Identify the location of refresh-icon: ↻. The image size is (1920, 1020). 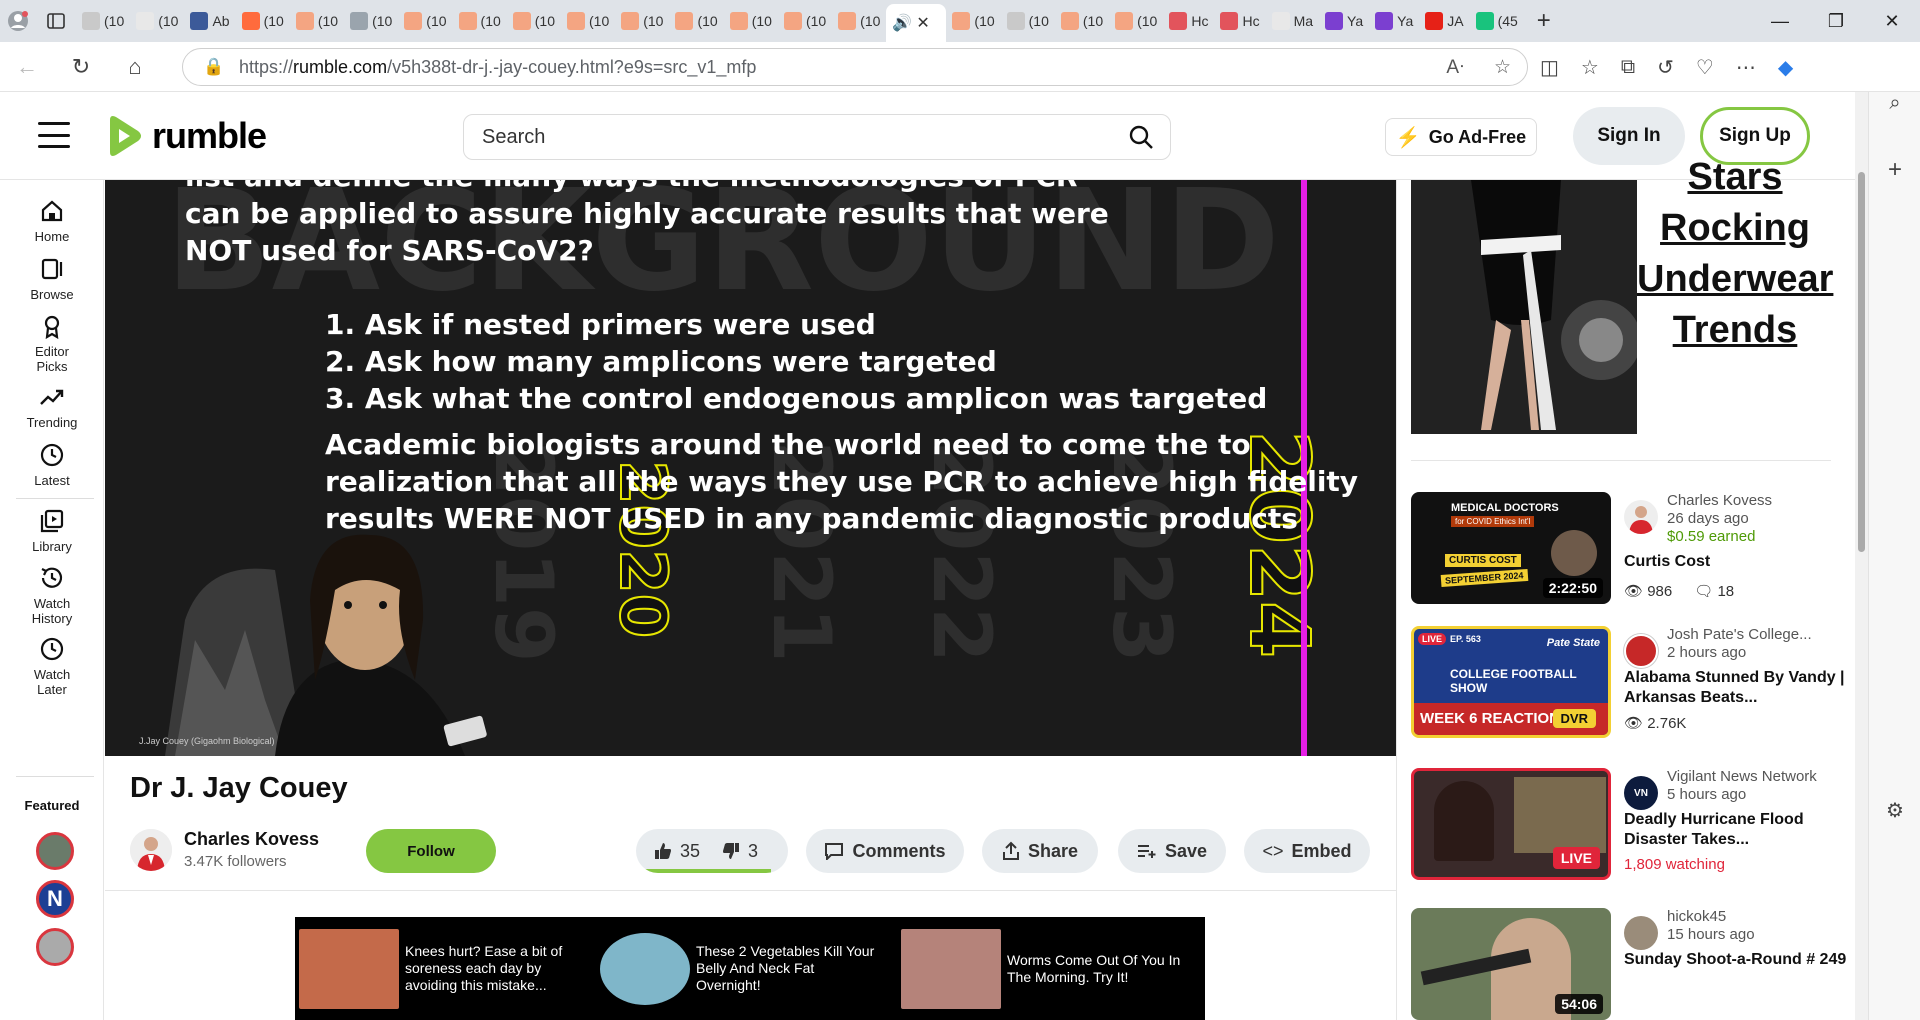
(81, 67).